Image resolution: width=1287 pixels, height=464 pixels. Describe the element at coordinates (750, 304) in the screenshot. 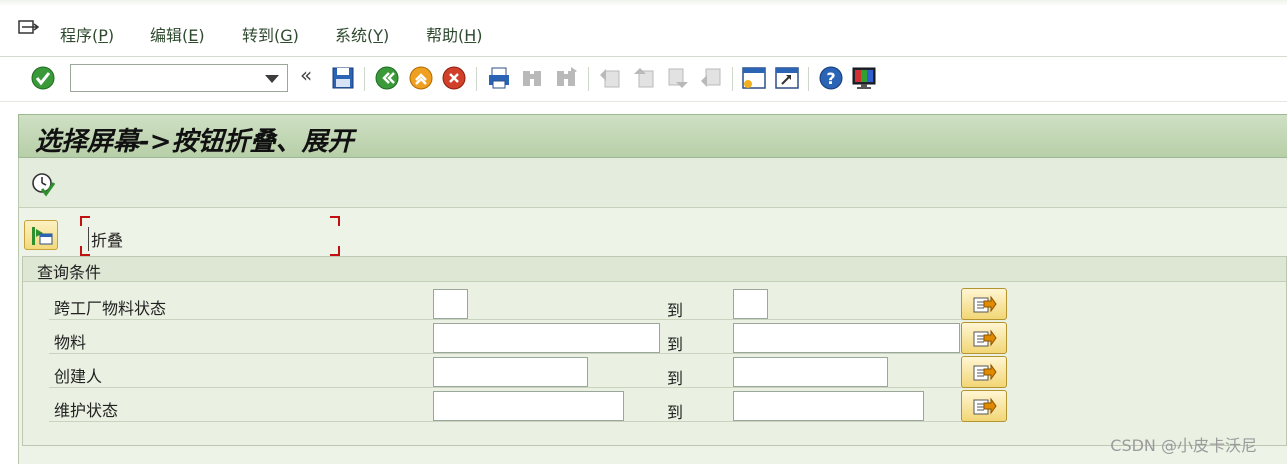

I see `cross-plant-status-high-input` at that location.